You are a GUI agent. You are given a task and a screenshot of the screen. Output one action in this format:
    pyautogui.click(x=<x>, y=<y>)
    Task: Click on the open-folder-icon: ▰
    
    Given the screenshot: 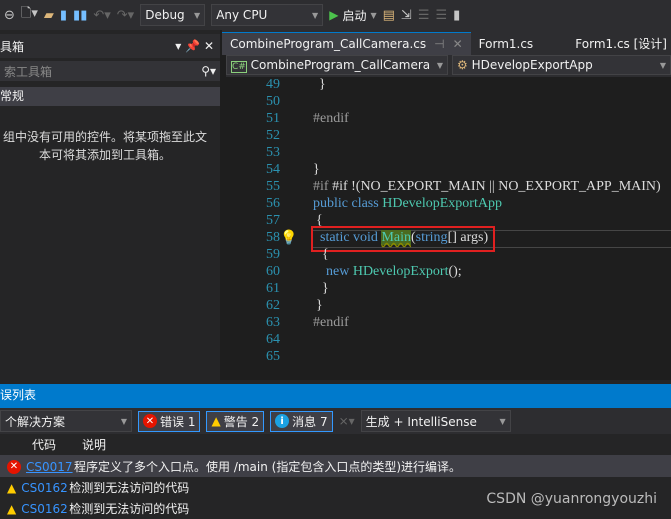 What is the action you would take?
    pyautogui.click(x=49, y=15)
    